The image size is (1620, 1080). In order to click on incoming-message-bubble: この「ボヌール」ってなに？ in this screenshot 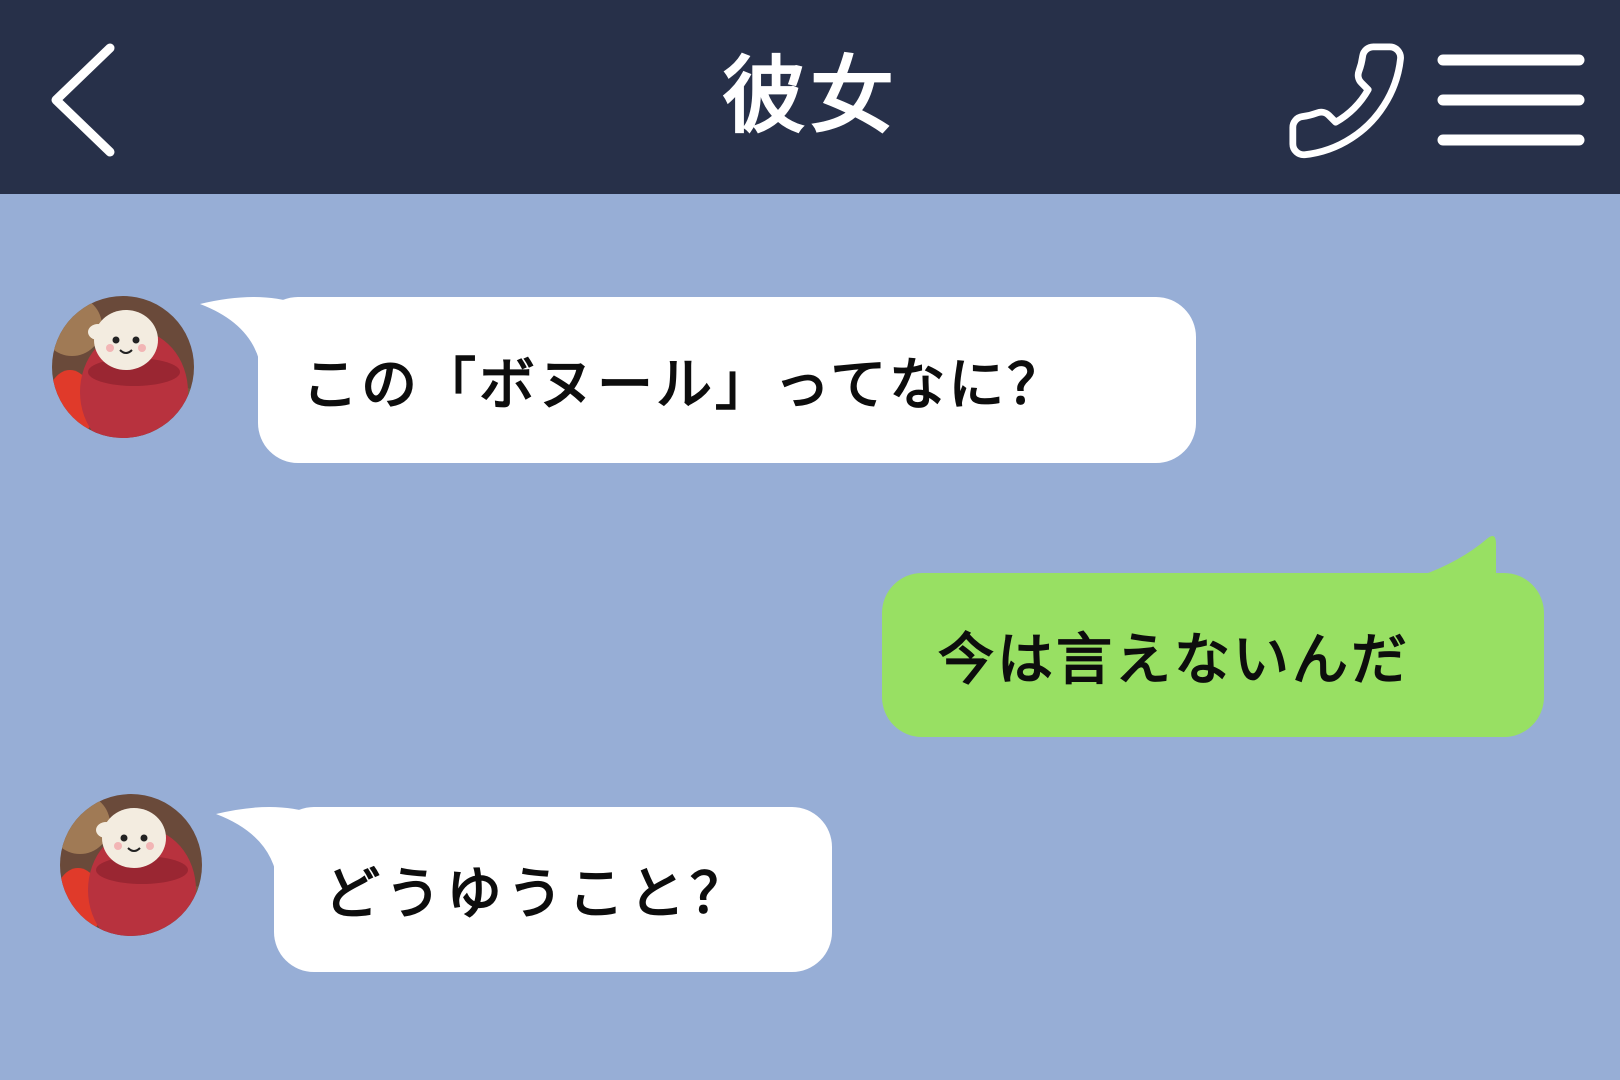, I will do `click(727, 380)`.